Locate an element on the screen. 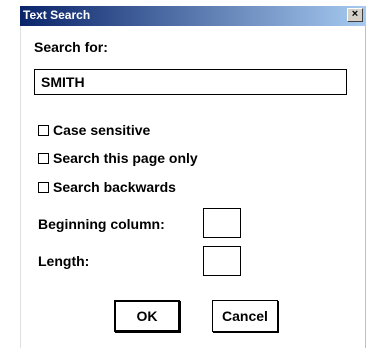 The height and width of the screenshot is (350, 368). dialog-right-border is located at coordinates (365, 187).